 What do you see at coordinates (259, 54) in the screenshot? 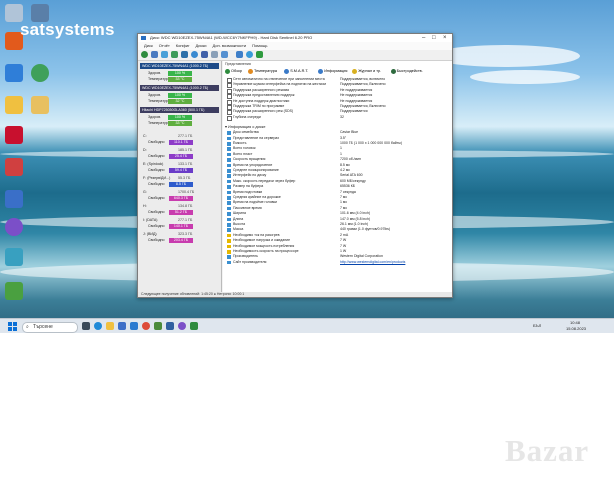
I see `alert-icon` at bounding box center [259, 54].